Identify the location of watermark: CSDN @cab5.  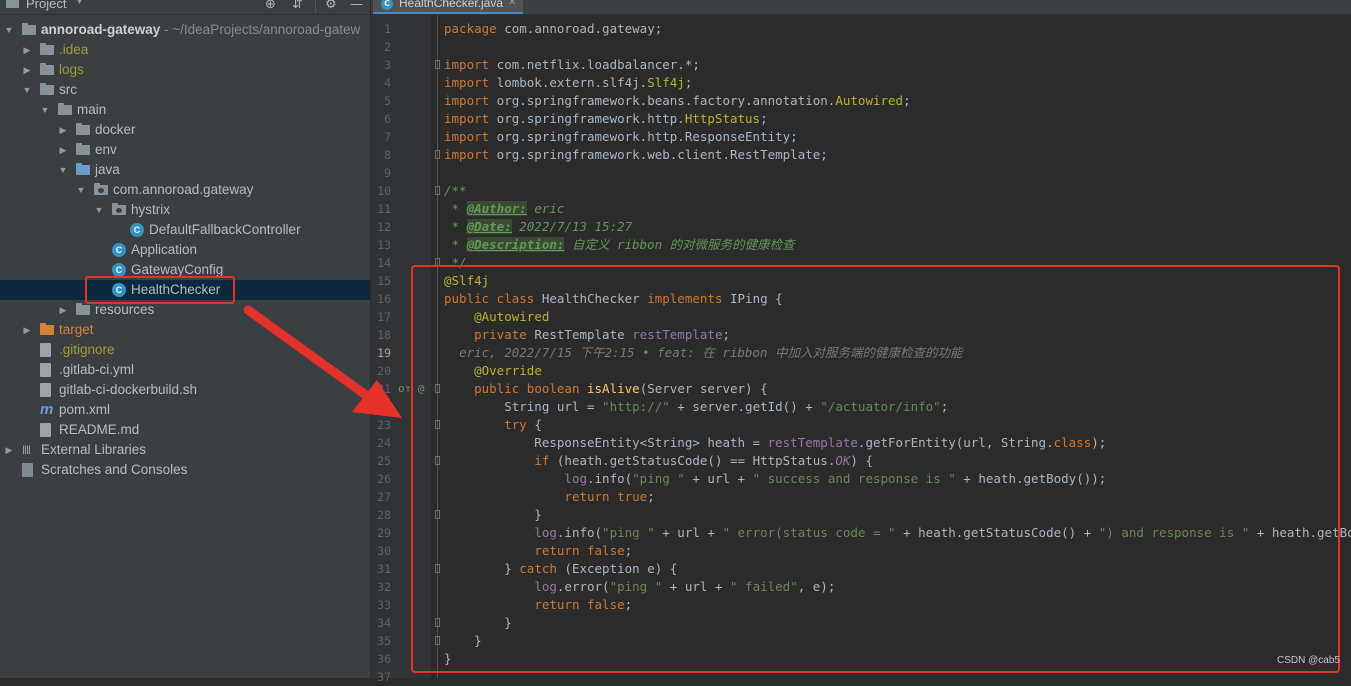
(1308, 660).